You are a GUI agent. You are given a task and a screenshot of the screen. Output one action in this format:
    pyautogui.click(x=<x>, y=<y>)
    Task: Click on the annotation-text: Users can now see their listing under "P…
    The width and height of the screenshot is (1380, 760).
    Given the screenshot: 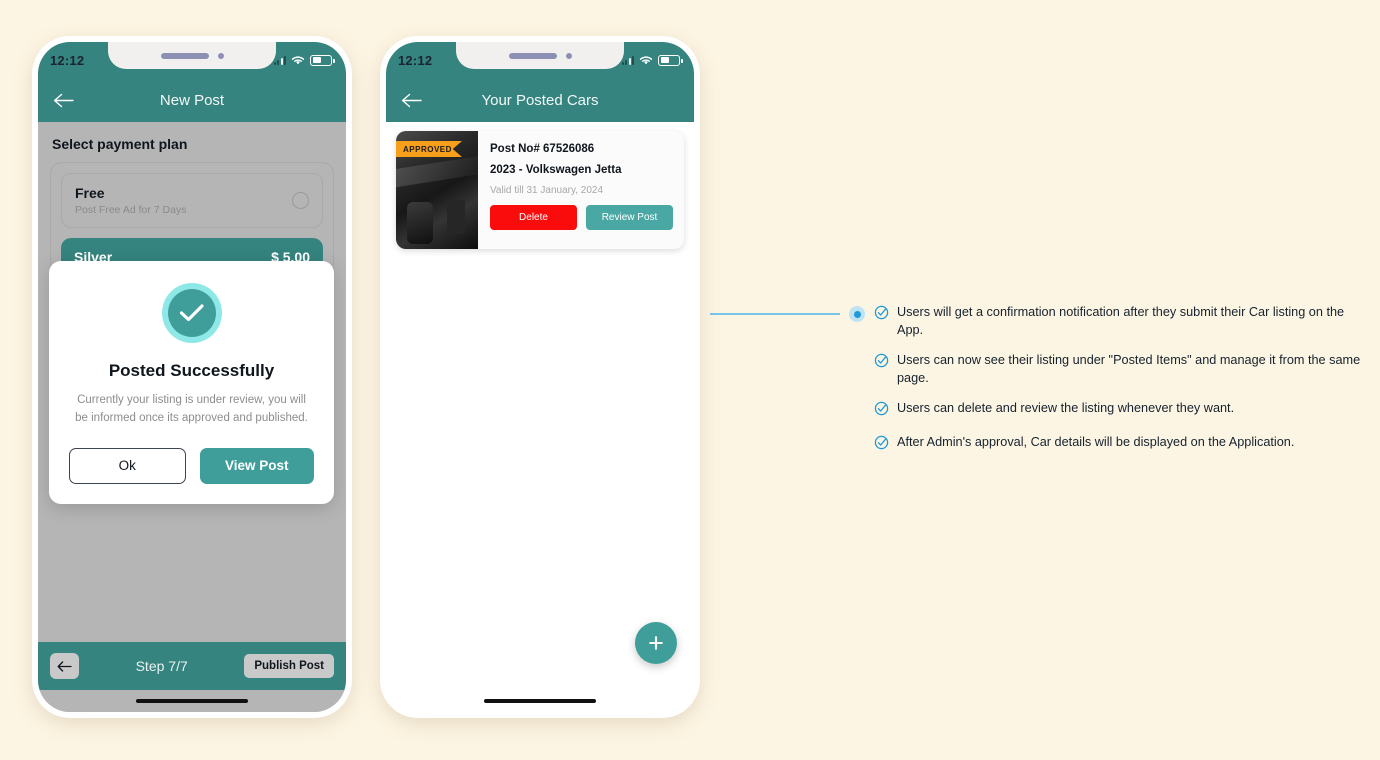 What is the action you would take?
    pyautogui.click(x=1129, y=369)
    